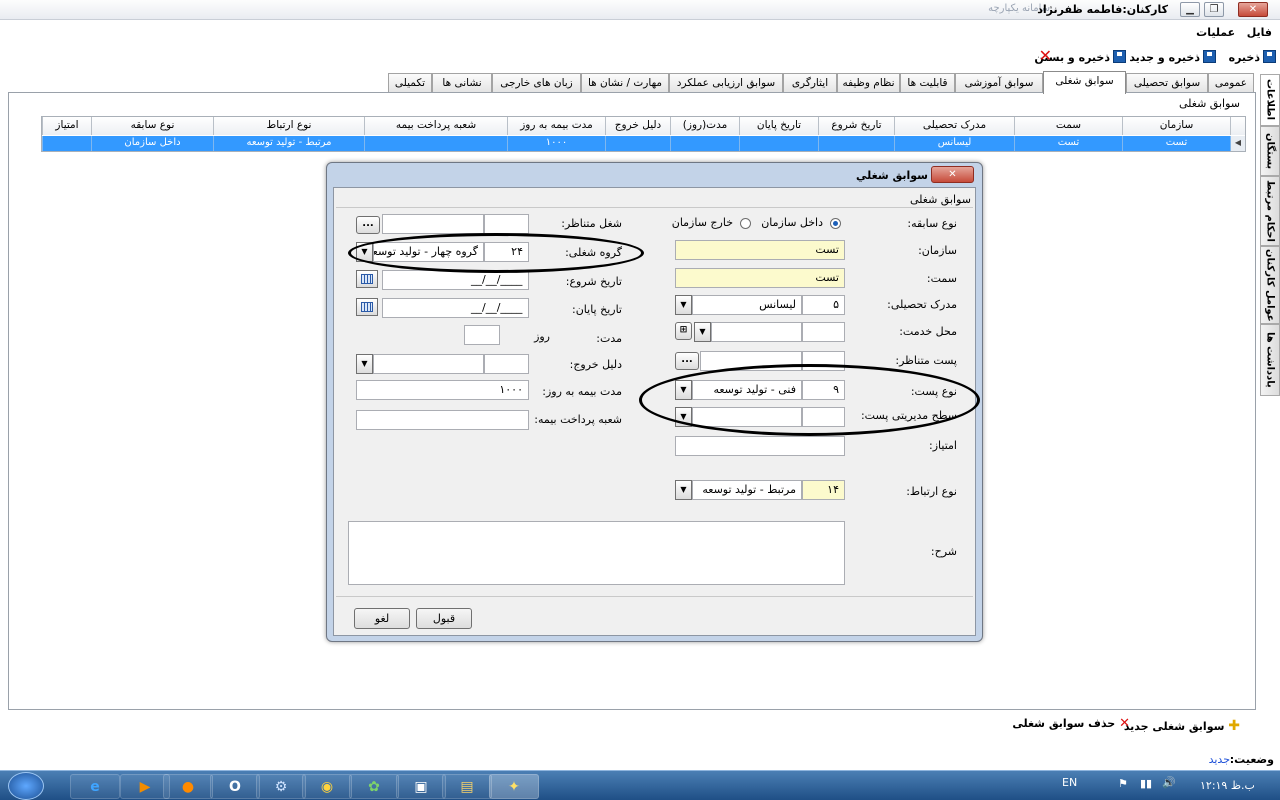 The height and width of the screenshot is (800, 1280). What do you see at coordinates (1227, 785) in the screenshot?
I see `clock: ب.ظ ۱۲:۱۹` at bounding box center [1227, 785].